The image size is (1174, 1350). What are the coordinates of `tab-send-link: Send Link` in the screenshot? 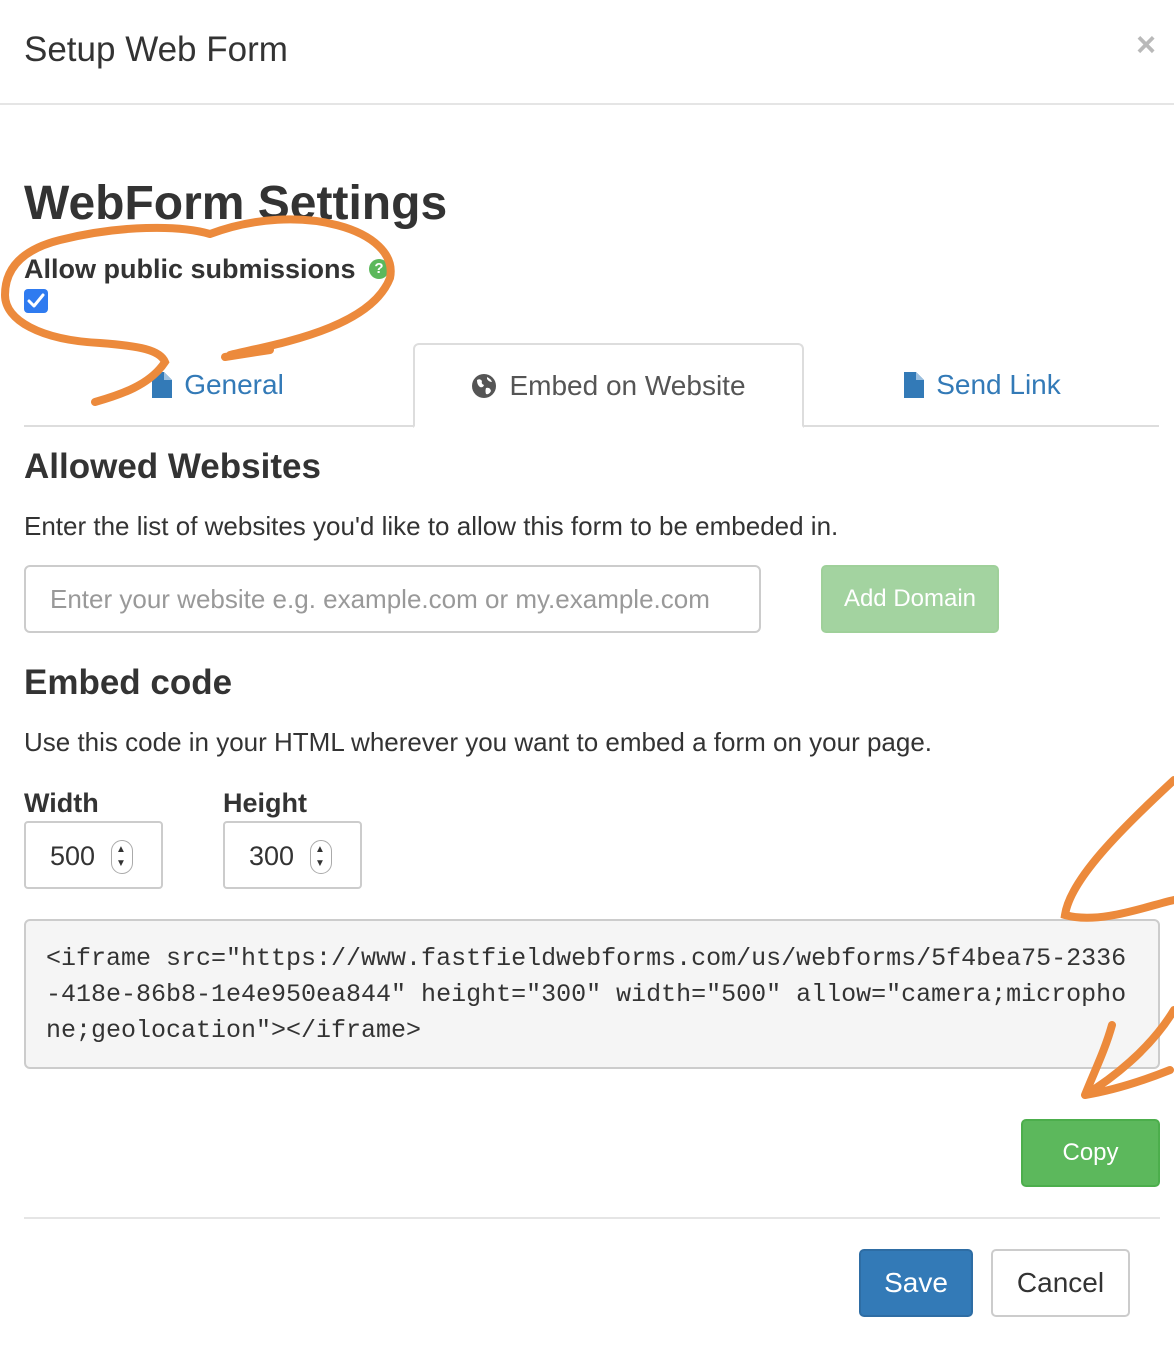 It's located at (982, 385).